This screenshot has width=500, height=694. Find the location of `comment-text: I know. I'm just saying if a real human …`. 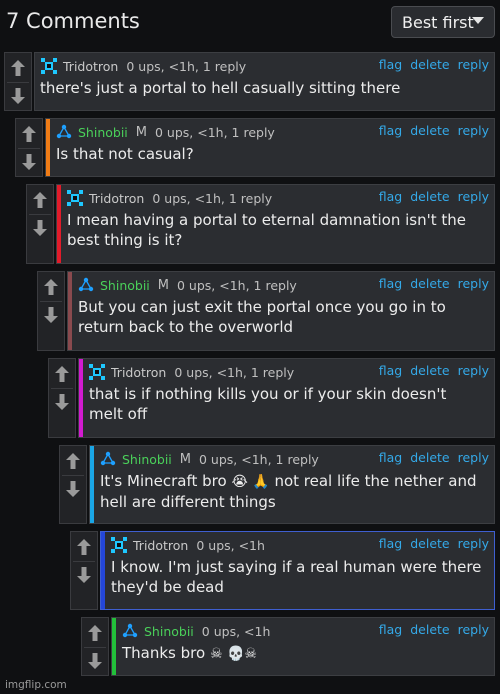

comment-text: I know. I'm just saying if a real human … is located at coordinates (296, 577).